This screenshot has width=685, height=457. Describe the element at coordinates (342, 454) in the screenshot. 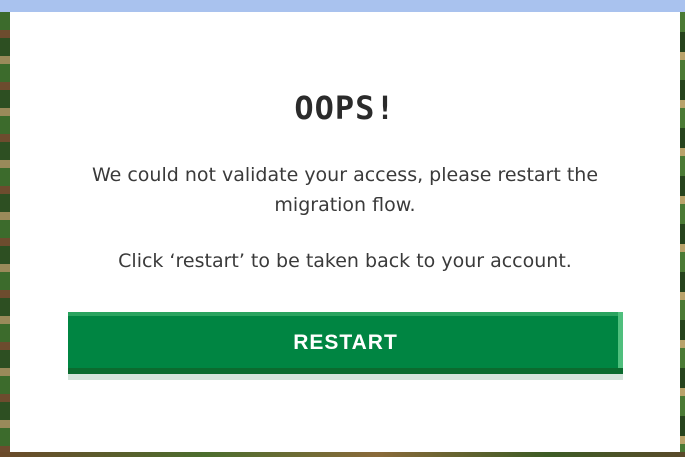

I see `background-scenery-bottom` at that location.